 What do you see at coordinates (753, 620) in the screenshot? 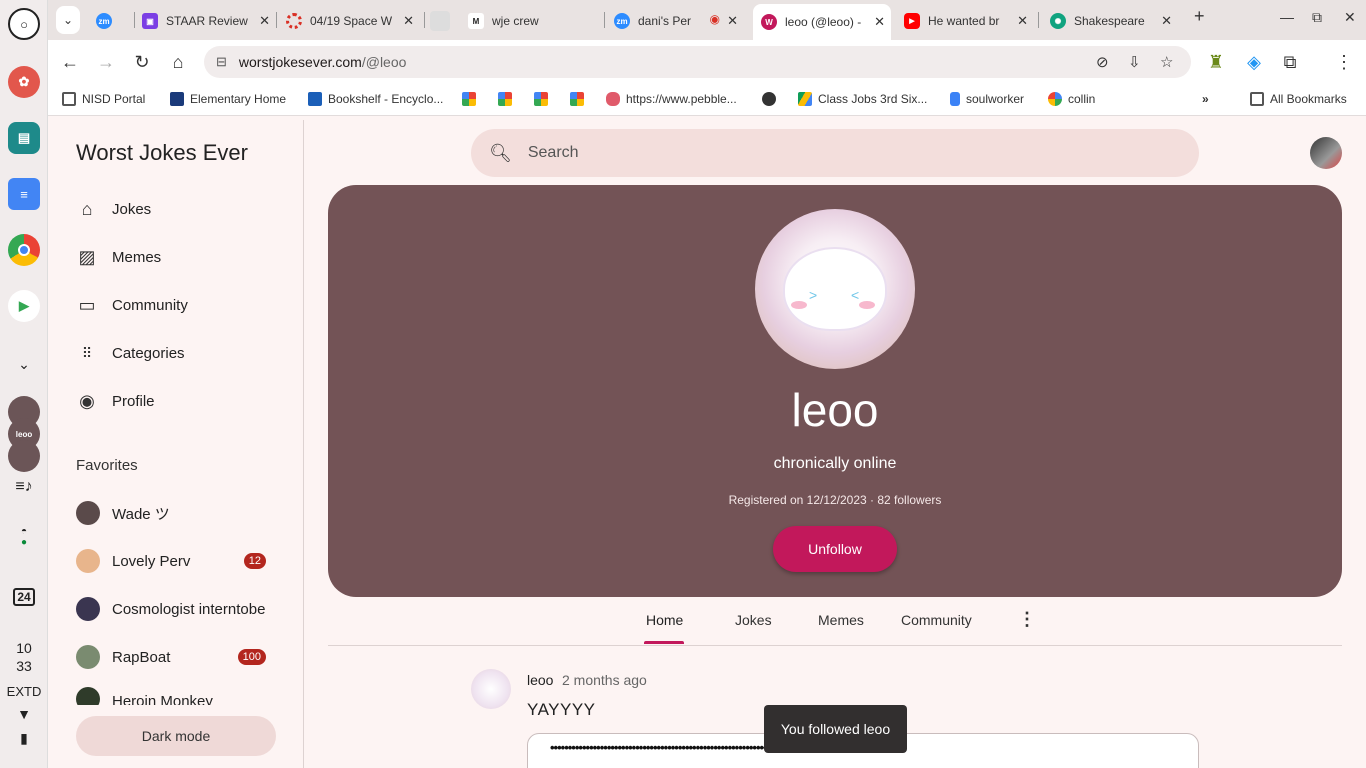
I see `tab-jokes: Jokes` at bounding box center [753, 620].